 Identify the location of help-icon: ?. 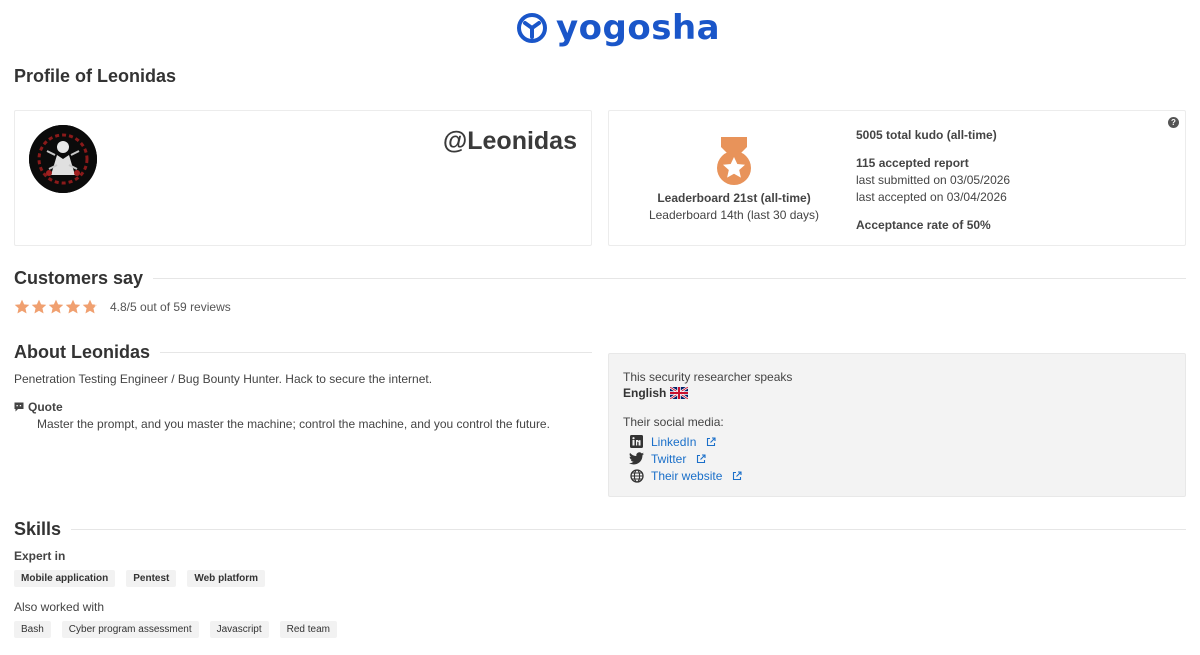
(1173, 122).